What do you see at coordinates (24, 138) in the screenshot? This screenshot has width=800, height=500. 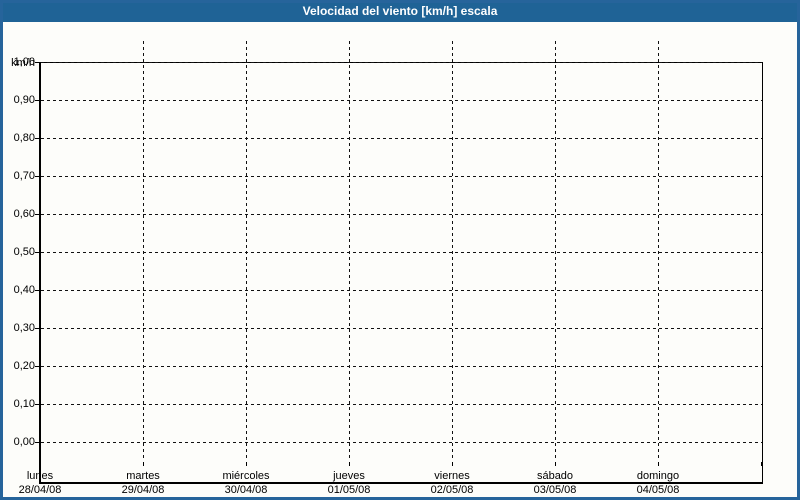 I see `y-tick-label: 0,80` at bounding box center [24, 138].